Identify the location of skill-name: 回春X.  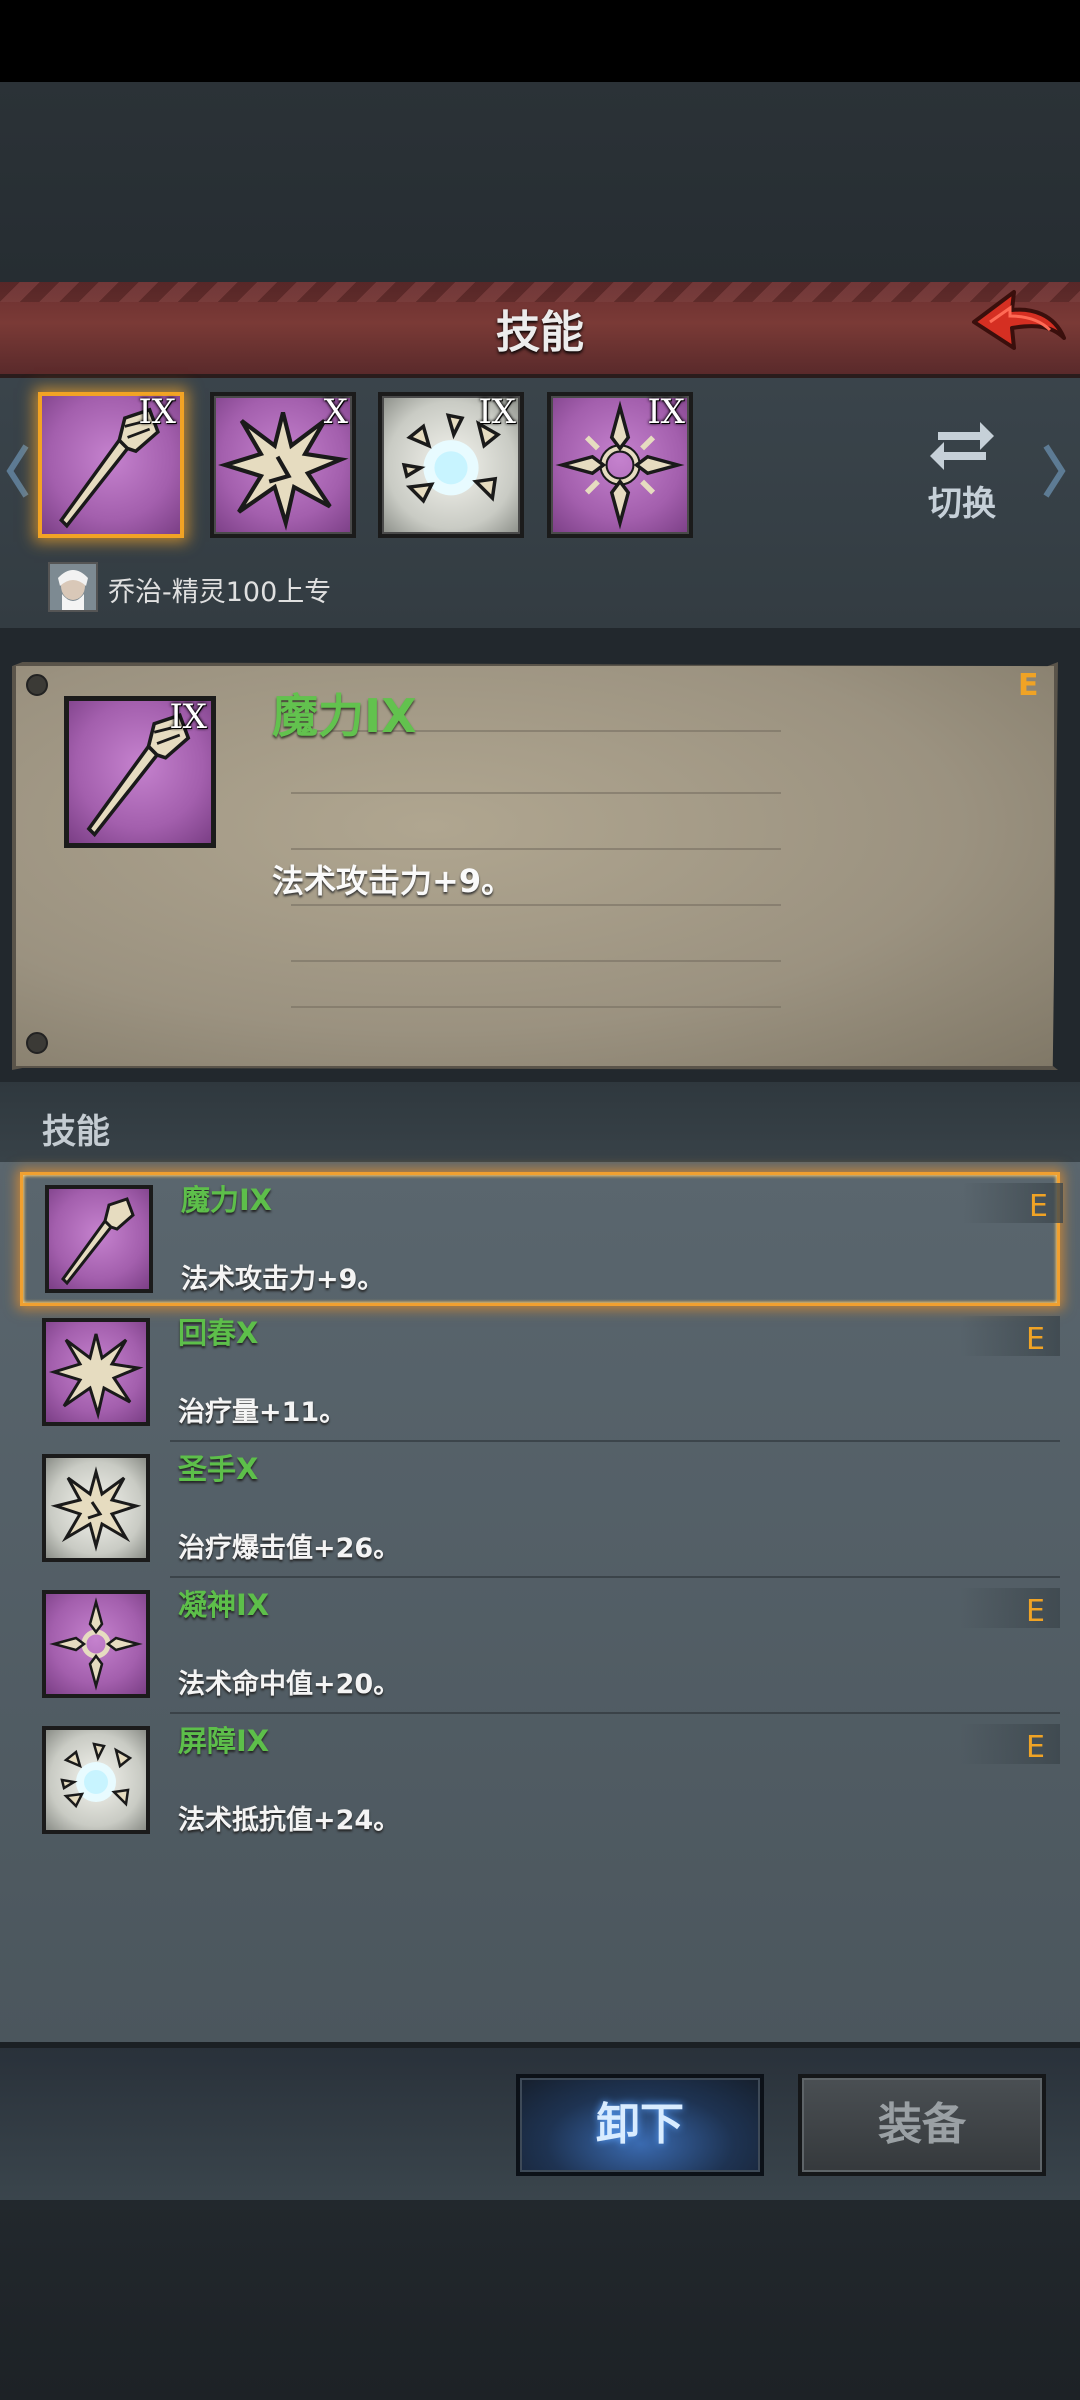
(218, 1333).